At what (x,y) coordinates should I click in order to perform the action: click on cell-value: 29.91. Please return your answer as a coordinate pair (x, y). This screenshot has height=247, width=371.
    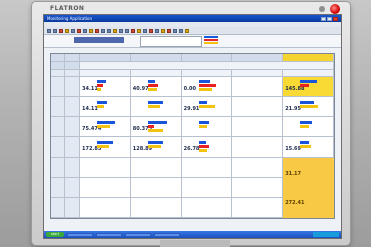
    Looking at the image, I should click on (191, 108).